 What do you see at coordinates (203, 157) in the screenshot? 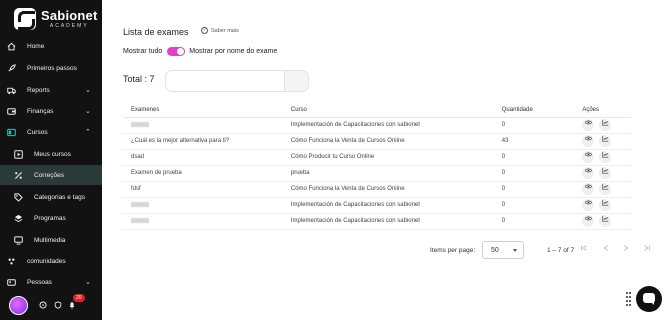
I see `exam-cell: dsad` at bounding box center [203, 157].